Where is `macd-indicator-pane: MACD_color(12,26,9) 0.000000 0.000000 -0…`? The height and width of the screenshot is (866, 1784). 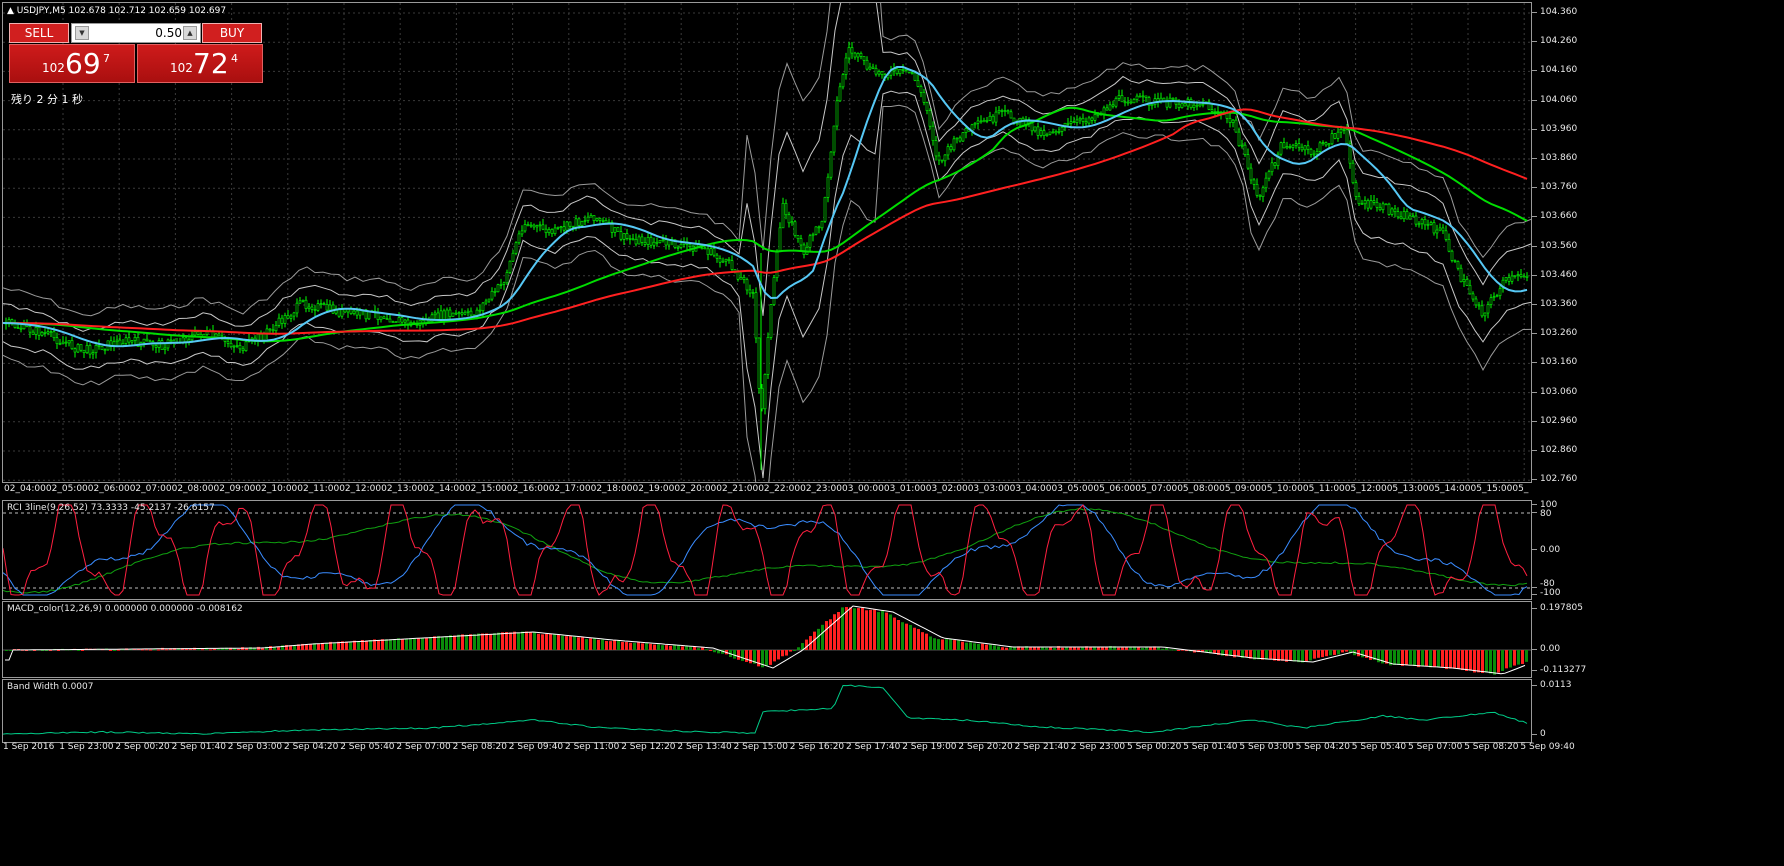 macd-indicator-pane: MACD_color(12,26,9) 0.000000 0.000000 -0… is located at coordinates (767, 639).